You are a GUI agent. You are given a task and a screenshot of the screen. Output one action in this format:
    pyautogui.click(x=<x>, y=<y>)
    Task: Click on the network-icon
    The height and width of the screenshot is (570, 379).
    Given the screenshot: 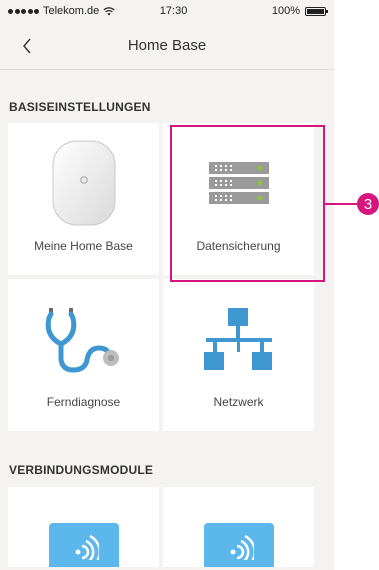 What is the action you would take?
    pyautogui.click(x=238, y=339)
    